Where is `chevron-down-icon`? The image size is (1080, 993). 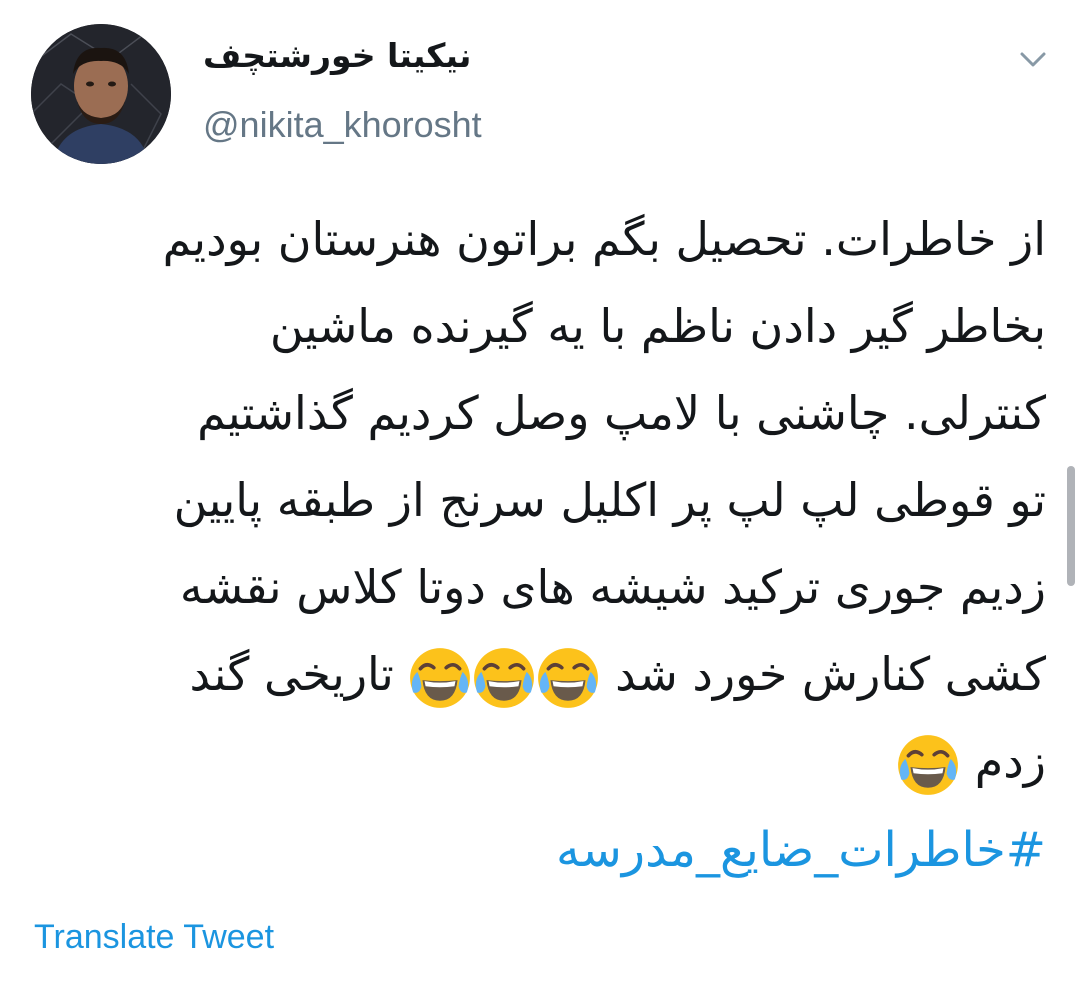 chevron-down-icon is located at coordinates (1033, 59).